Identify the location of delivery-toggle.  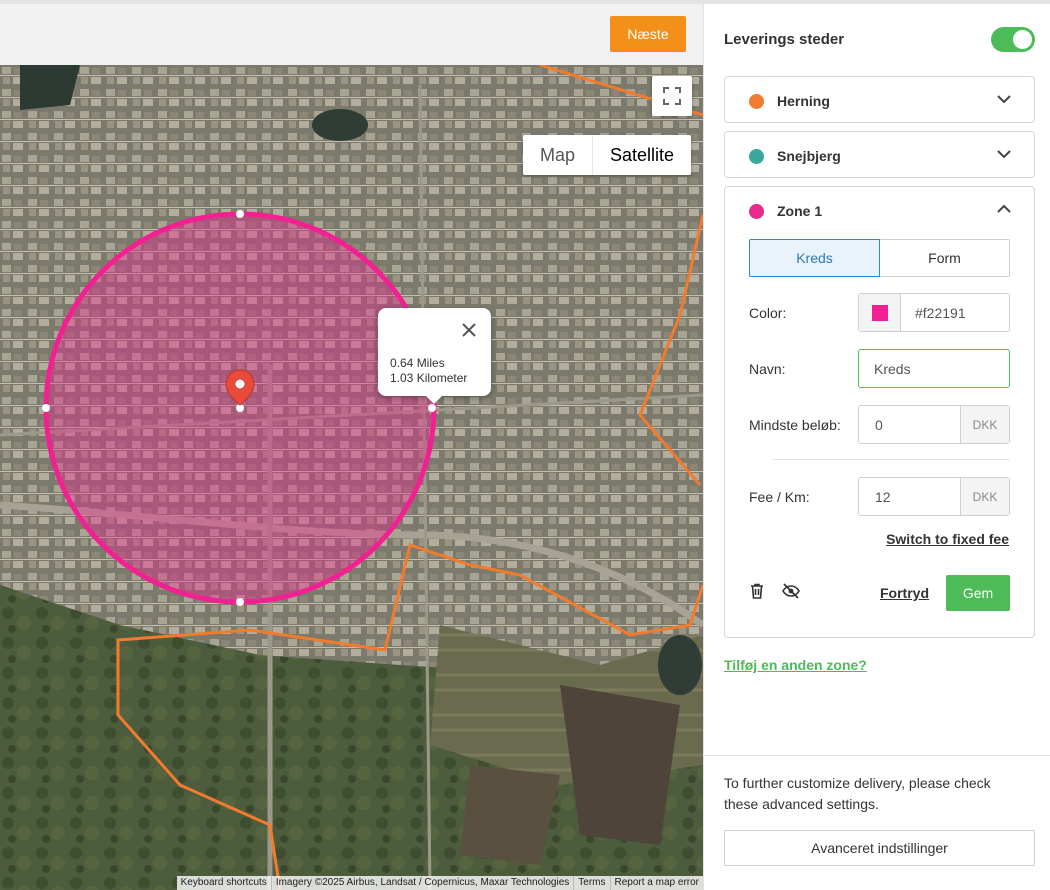
(1013, 39).